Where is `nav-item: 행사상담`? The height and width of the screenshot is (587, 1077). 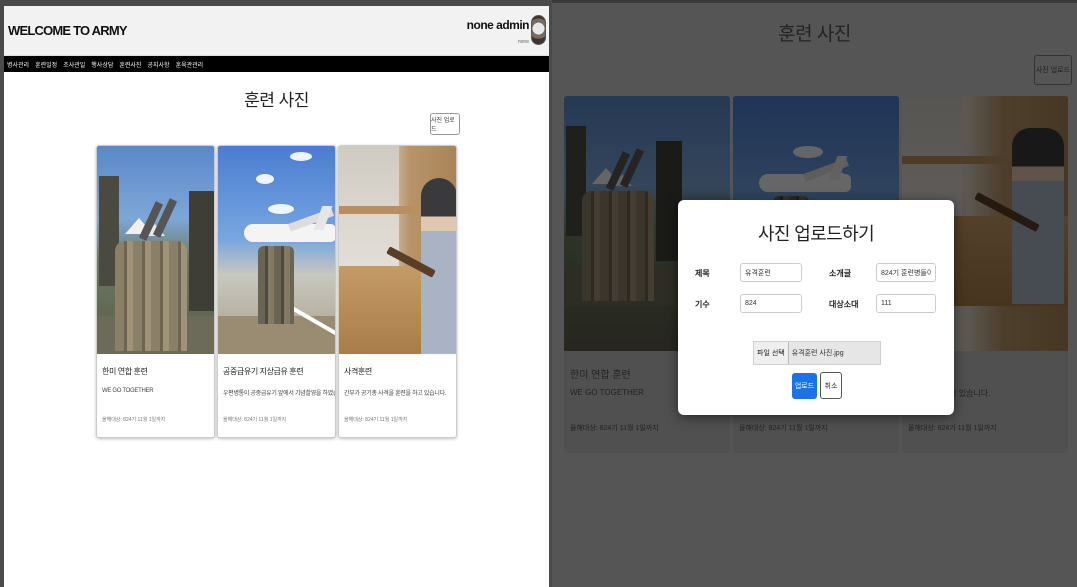 nav-item: 행사상담 is located at coordinates (102, 64).